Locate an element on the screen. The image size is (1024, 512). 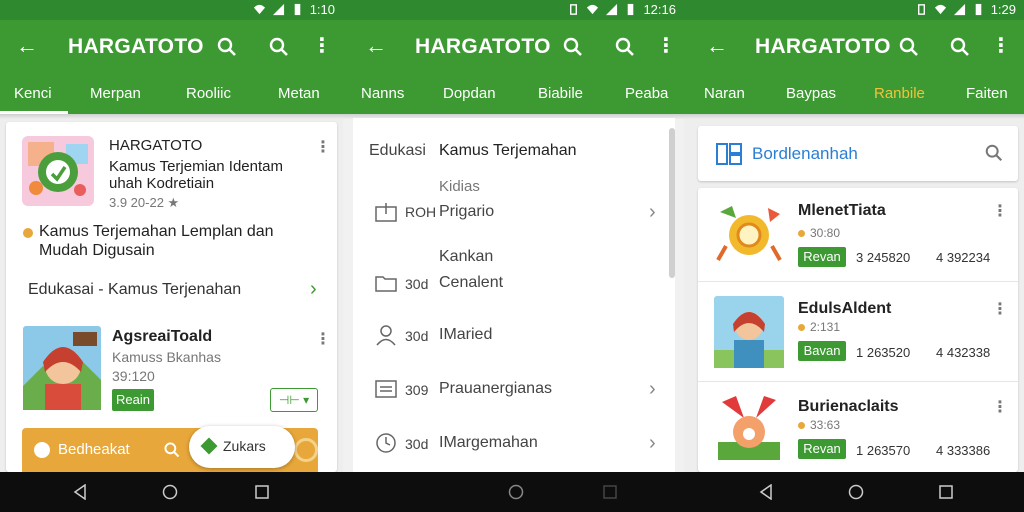
tab-4: Peaba is located at coordinates (646, 93).